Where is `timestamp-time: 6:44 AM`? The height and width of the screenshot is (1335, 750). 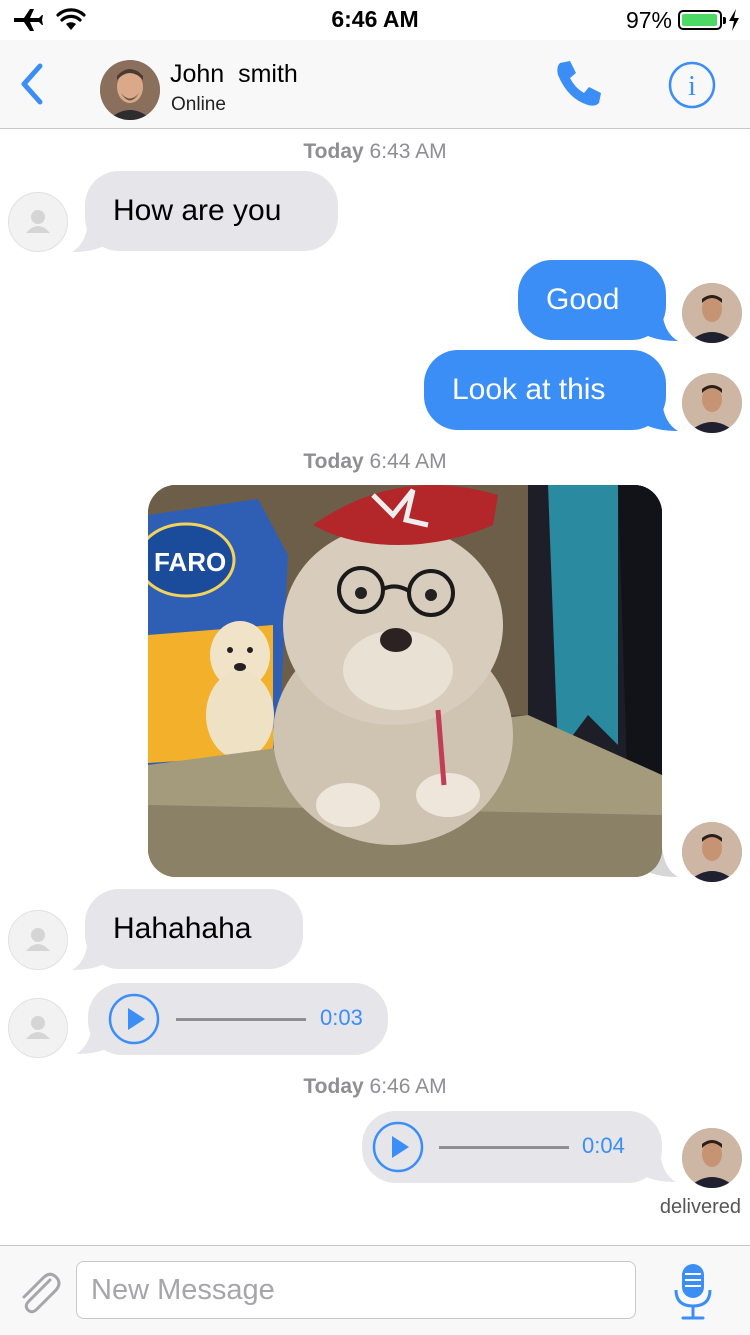
timestamp-time: 6:44 AM is located at coordinates (408, 461).